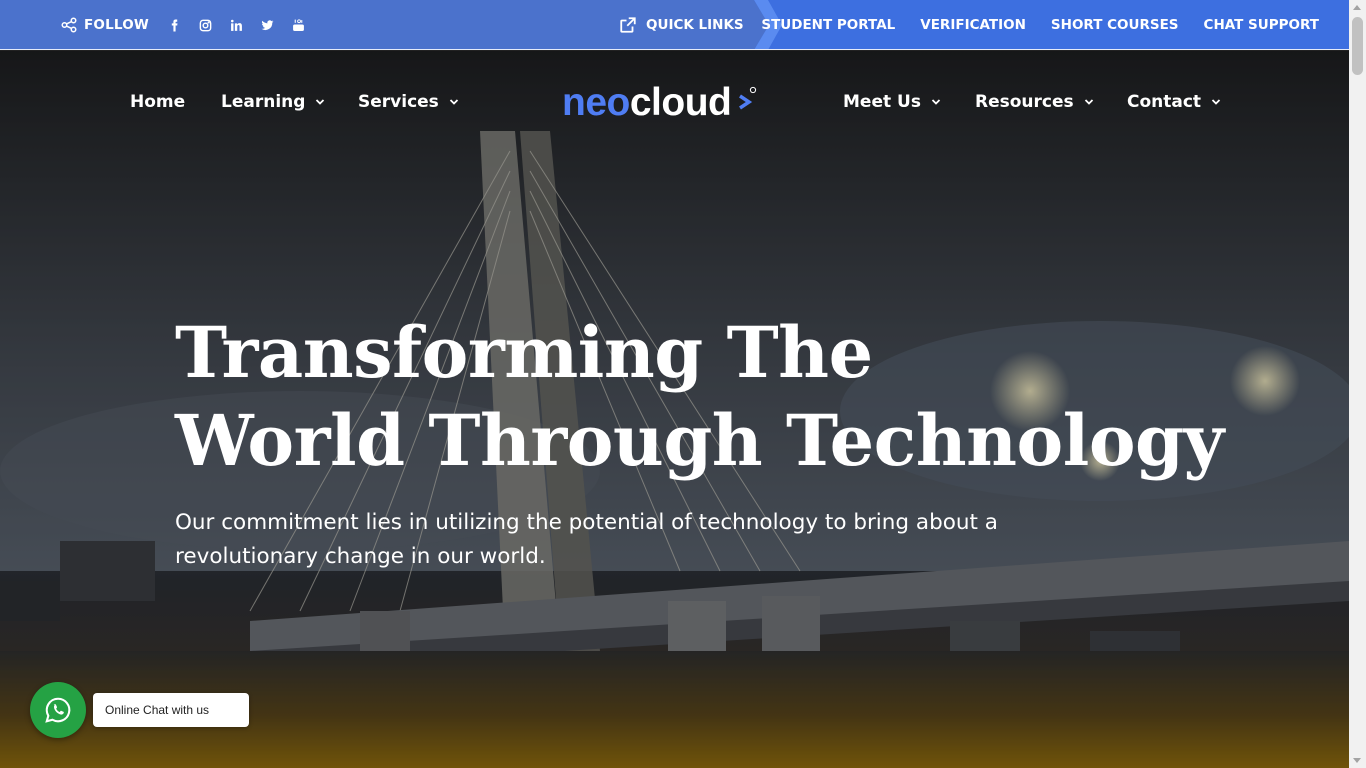 The width and height of the screenshot is (1366, 768). What do you see at coordinates (1164, 102) in the screenshot?
I see `nav-contact-label: Contact` at bounding box center [1164, 102].